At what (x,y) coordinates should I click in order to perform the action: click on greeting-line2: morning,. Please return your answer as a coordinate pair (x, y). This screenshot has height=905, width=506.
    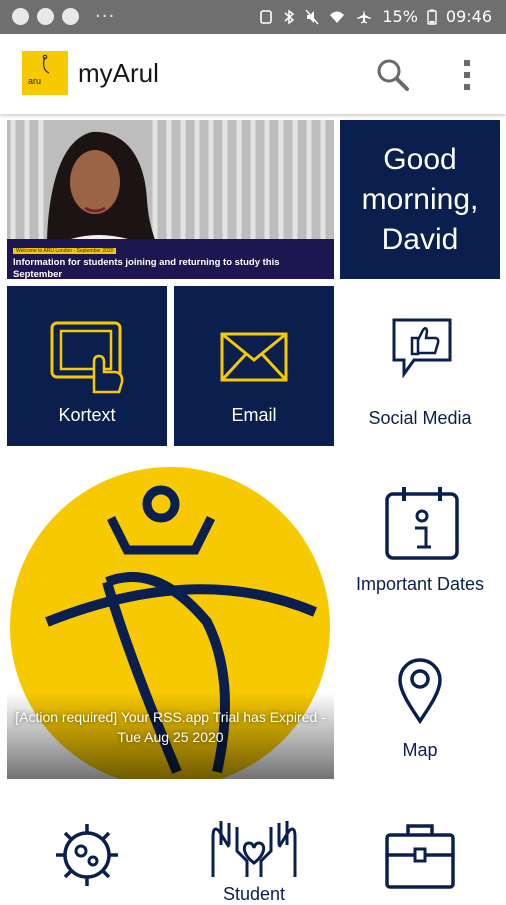
    Looking at the image, I should click on (420, 199).